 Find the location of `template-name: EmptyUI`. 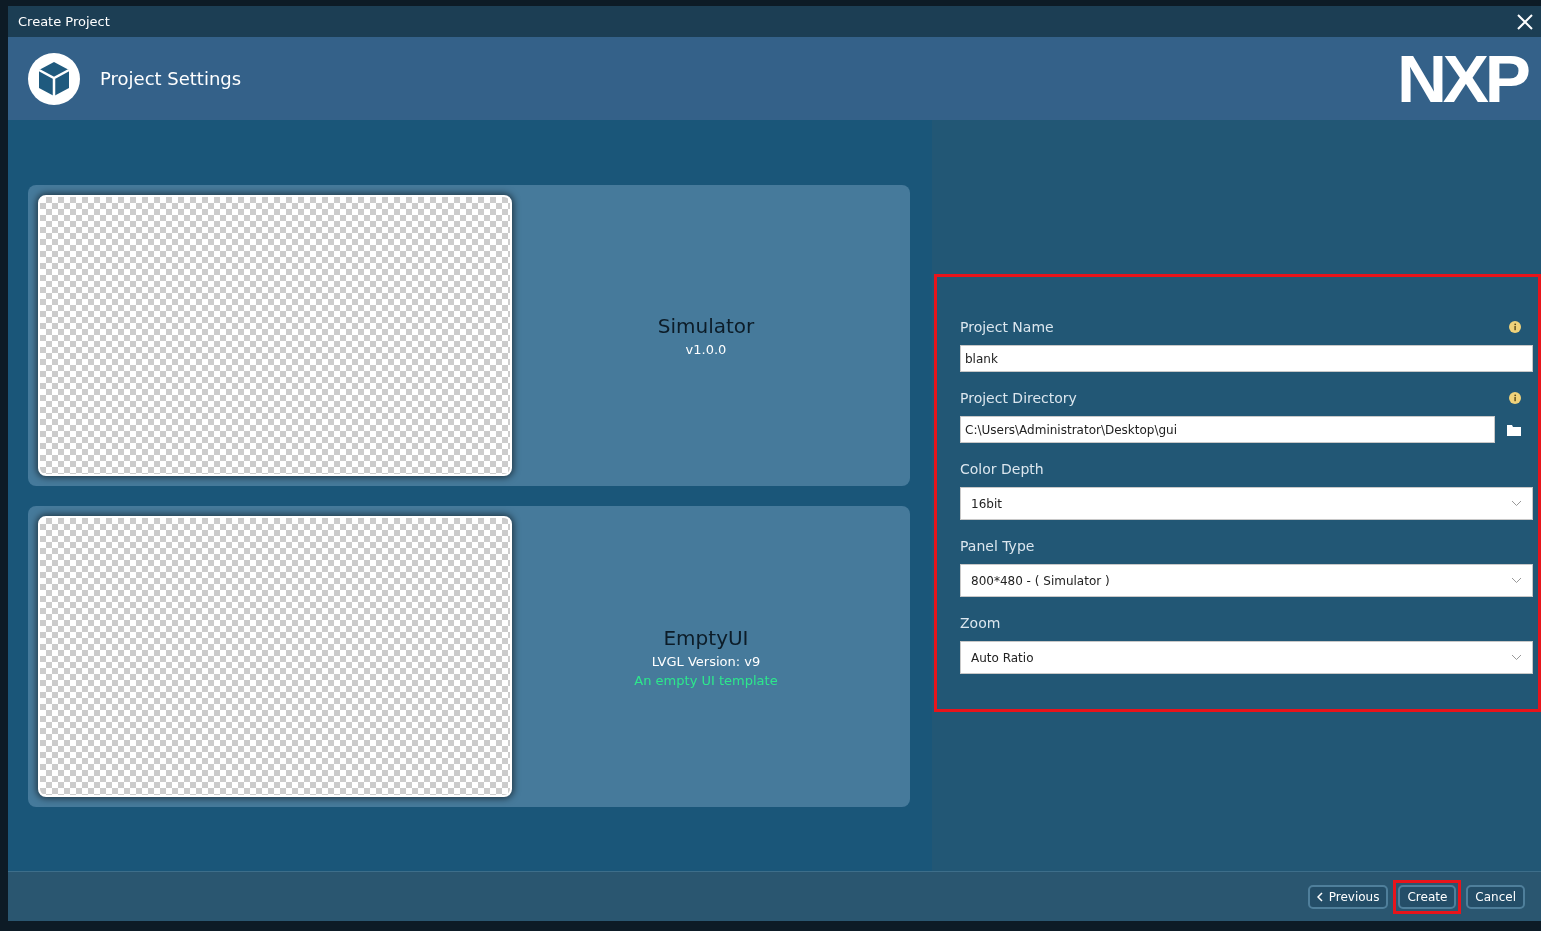

template-name: EmptyUI is located at coordinates (706, 637).